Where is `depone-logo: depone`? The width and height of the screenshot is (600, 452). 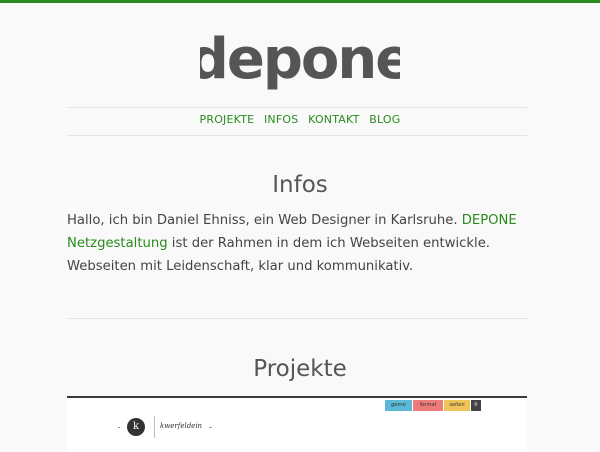 depone-logo: depone is located at coordinates (300, 60).